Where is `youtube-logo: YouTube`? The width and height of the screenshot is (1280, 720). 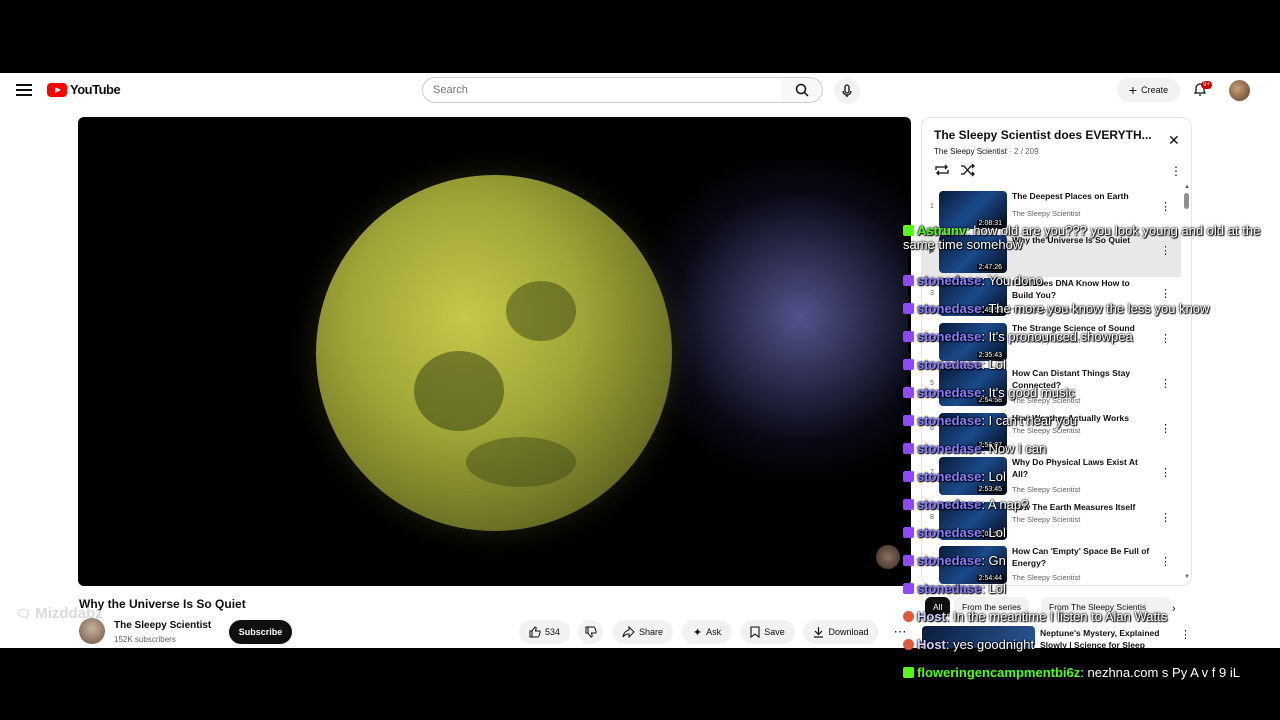 youtube-logo: YouTube is located at coordinates (84, 89).